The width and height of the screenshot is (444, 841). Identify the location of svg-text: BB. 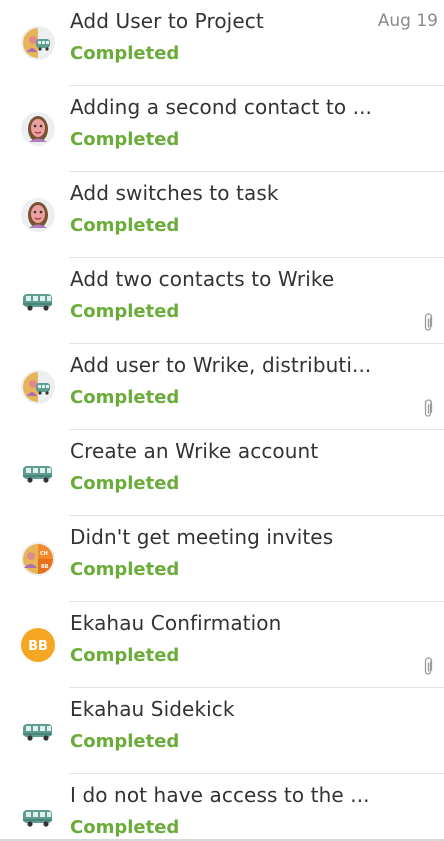
(45, 567).